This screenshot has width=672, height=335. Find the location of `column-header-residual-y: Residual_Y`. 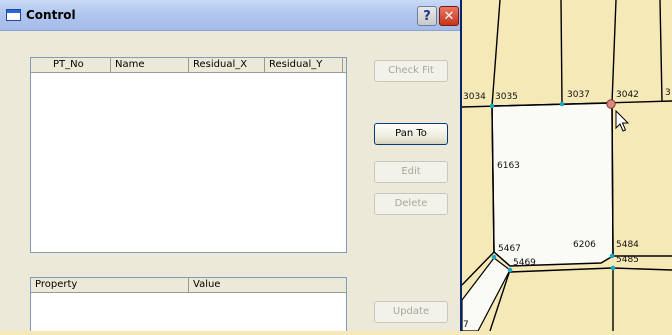

column-header-residual-y: Residual_Y is located at coordinates (304, 65).